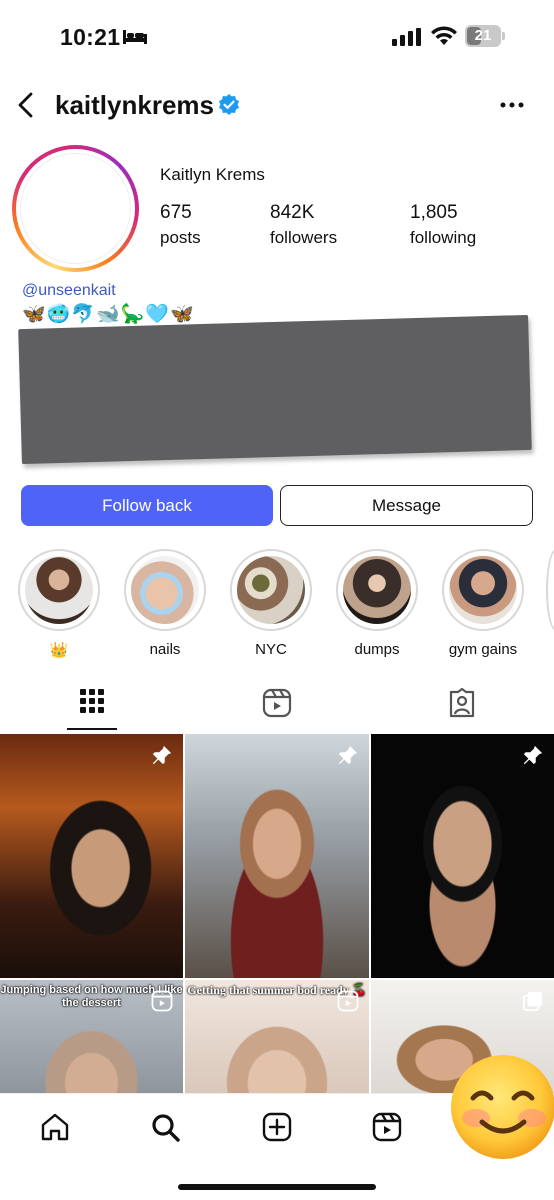  What do you see at coordinates (275, 389) in the screenshot?
I see `redaction-block` at bounding box center [275, 389].